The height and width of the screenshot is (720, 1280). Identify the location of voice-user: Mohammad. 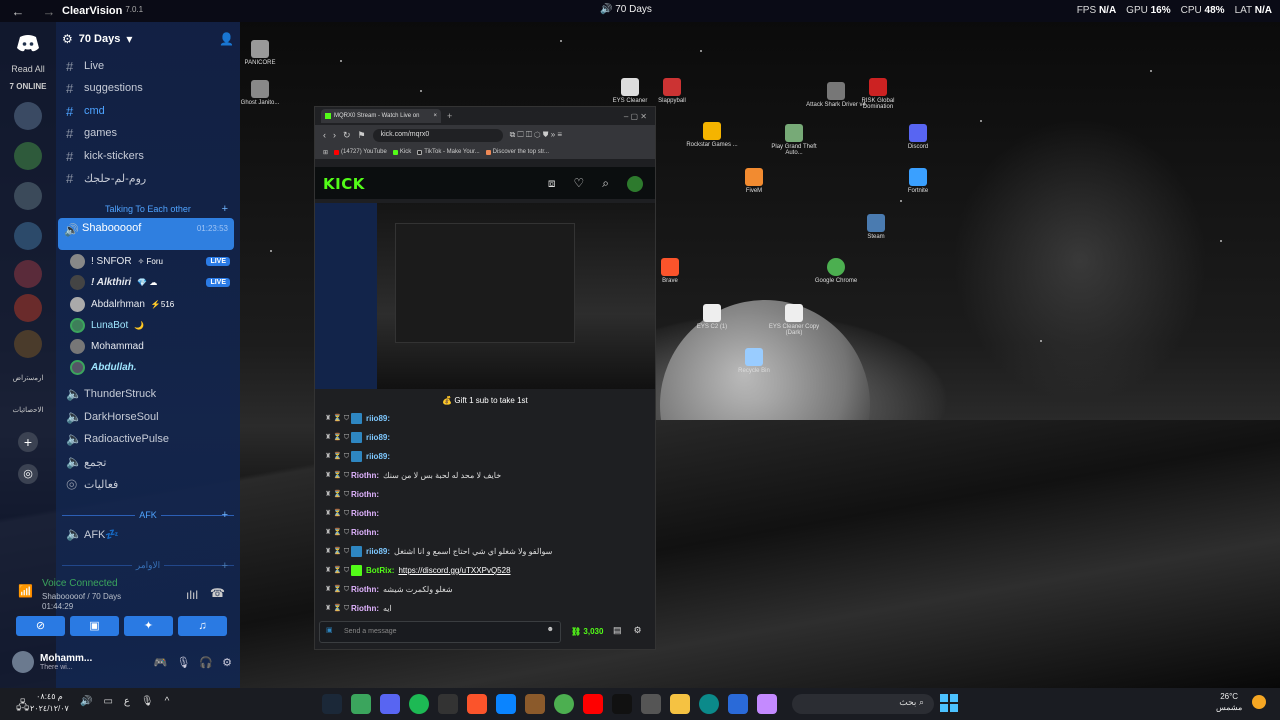
(152, 346).